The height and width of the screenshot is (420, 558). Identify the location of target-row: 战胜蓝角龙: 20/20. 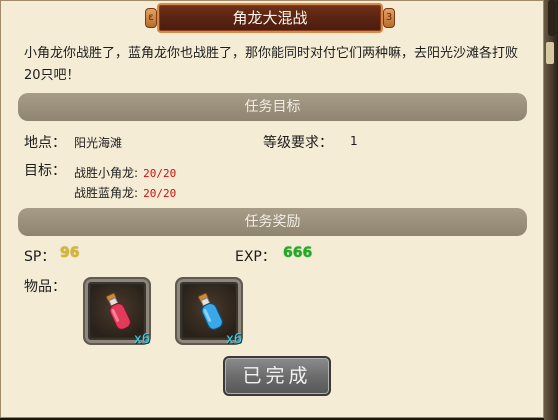
(125, 191).